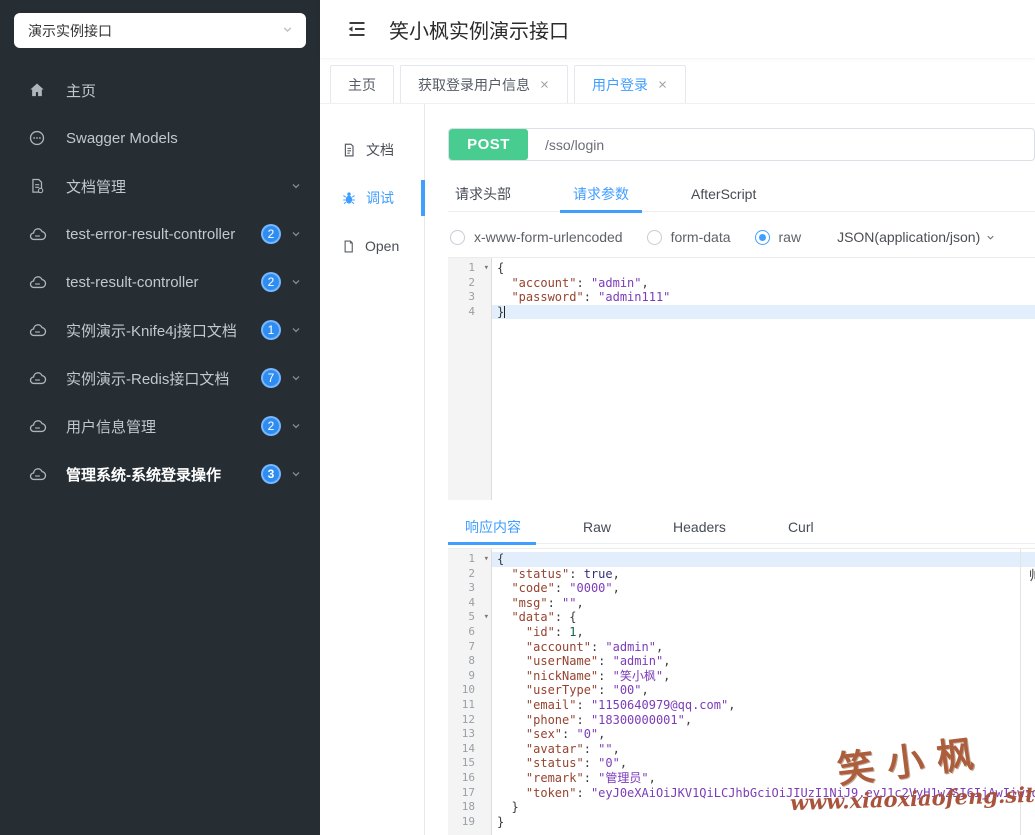  I want to click on sidebar-item-label: test-error-result-controller, so click(151, 234).